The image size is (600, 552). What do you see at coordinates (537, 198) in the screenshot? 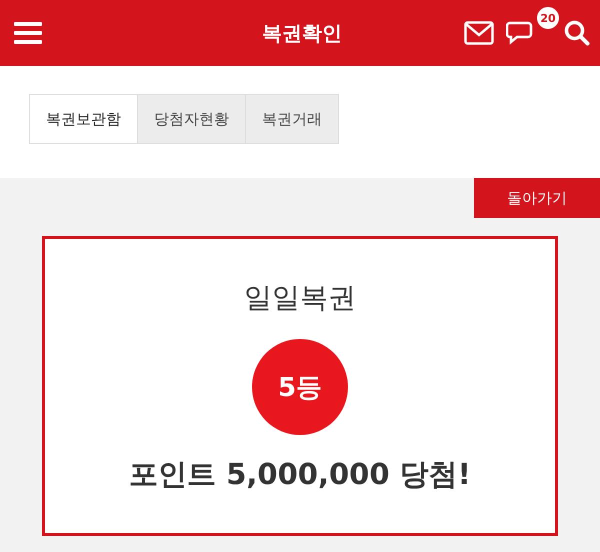
I see `back-button: 돌아가기` at bounding box center [537, 198].